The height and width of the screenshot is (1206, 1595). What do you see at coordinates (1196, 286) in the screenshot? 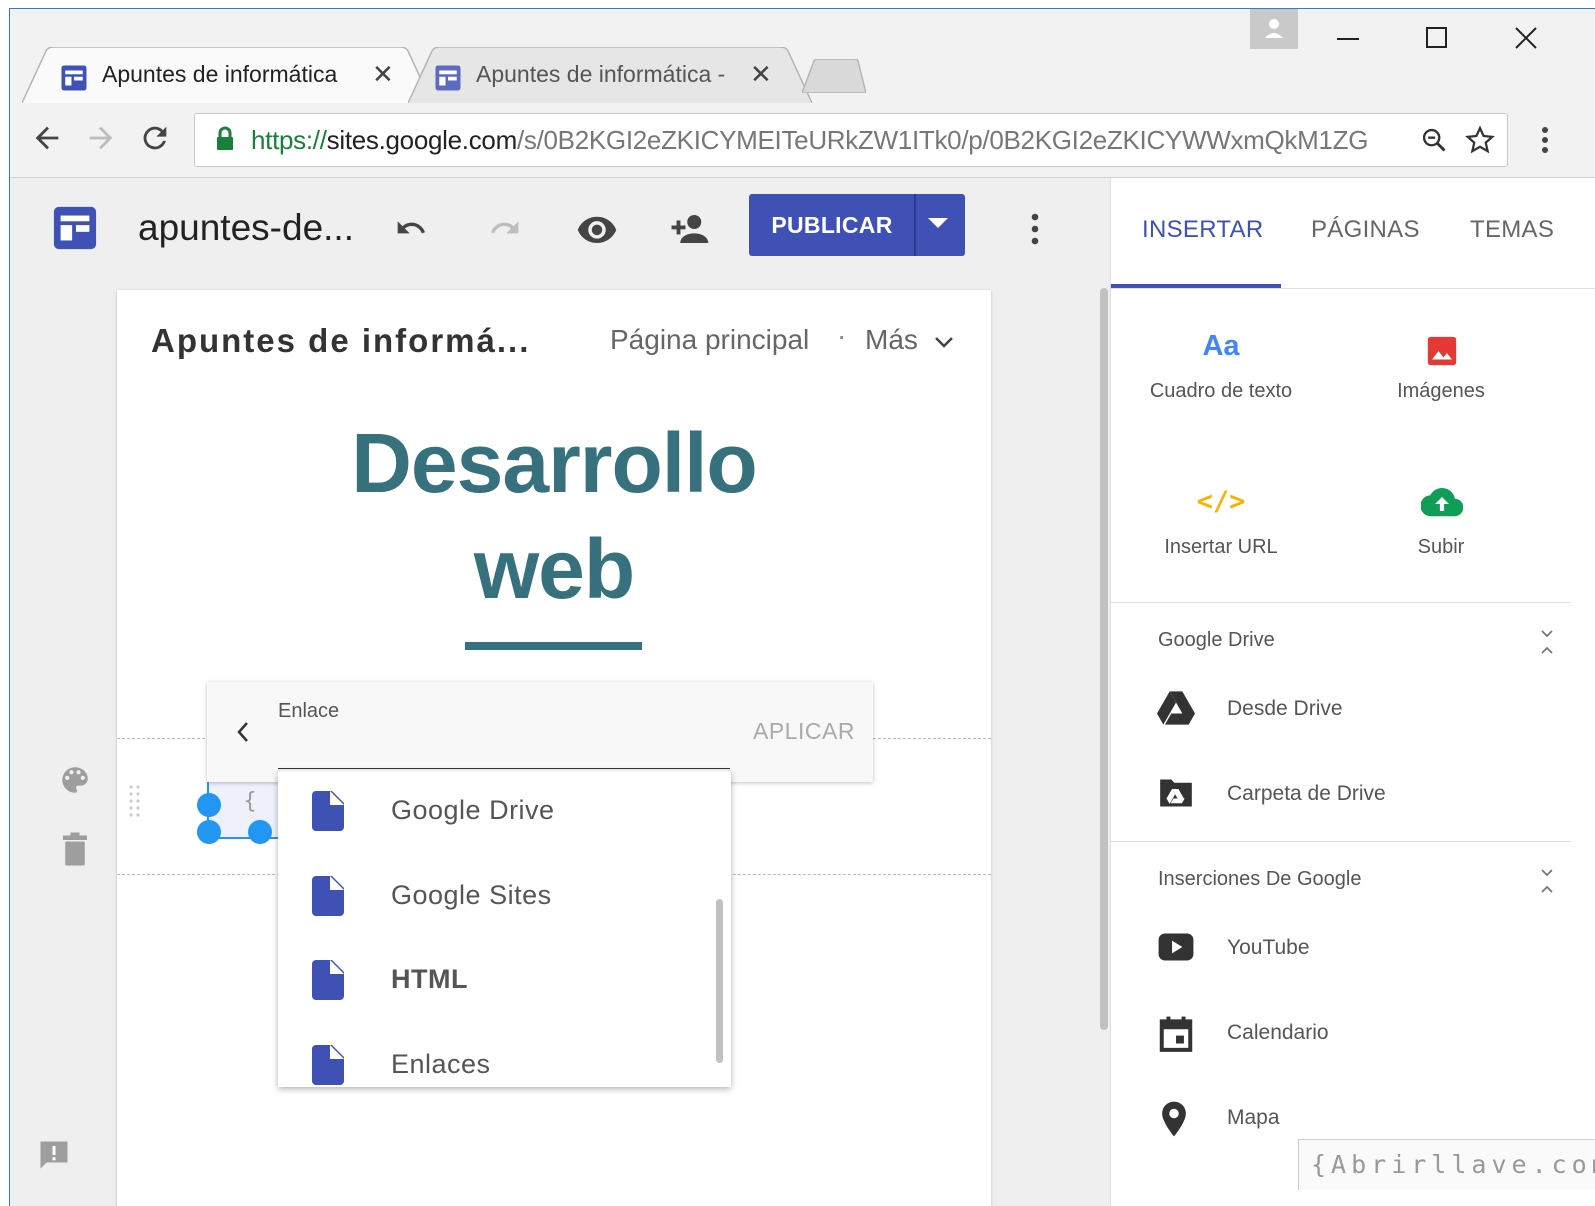
I see `active-tab-indicator` at bounding box center [1196, 286].